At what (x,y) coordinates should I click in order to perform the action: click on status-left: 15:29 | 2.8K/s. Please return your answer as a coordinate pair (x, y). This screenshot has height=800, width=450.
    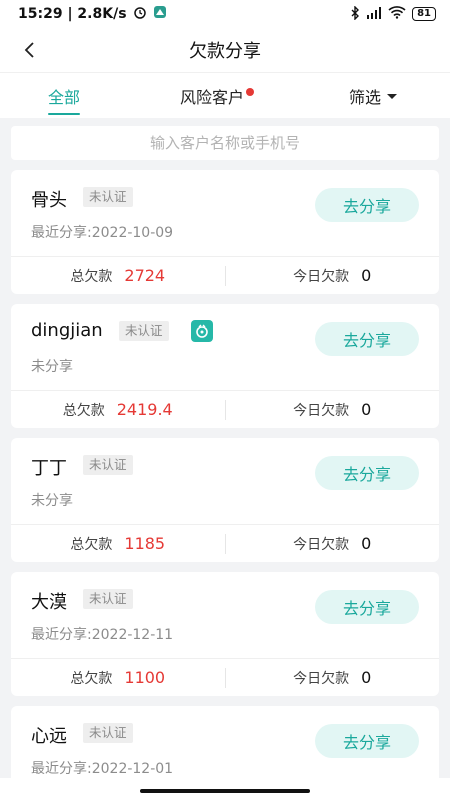
    Looking at the image, I should click on (92, 14).